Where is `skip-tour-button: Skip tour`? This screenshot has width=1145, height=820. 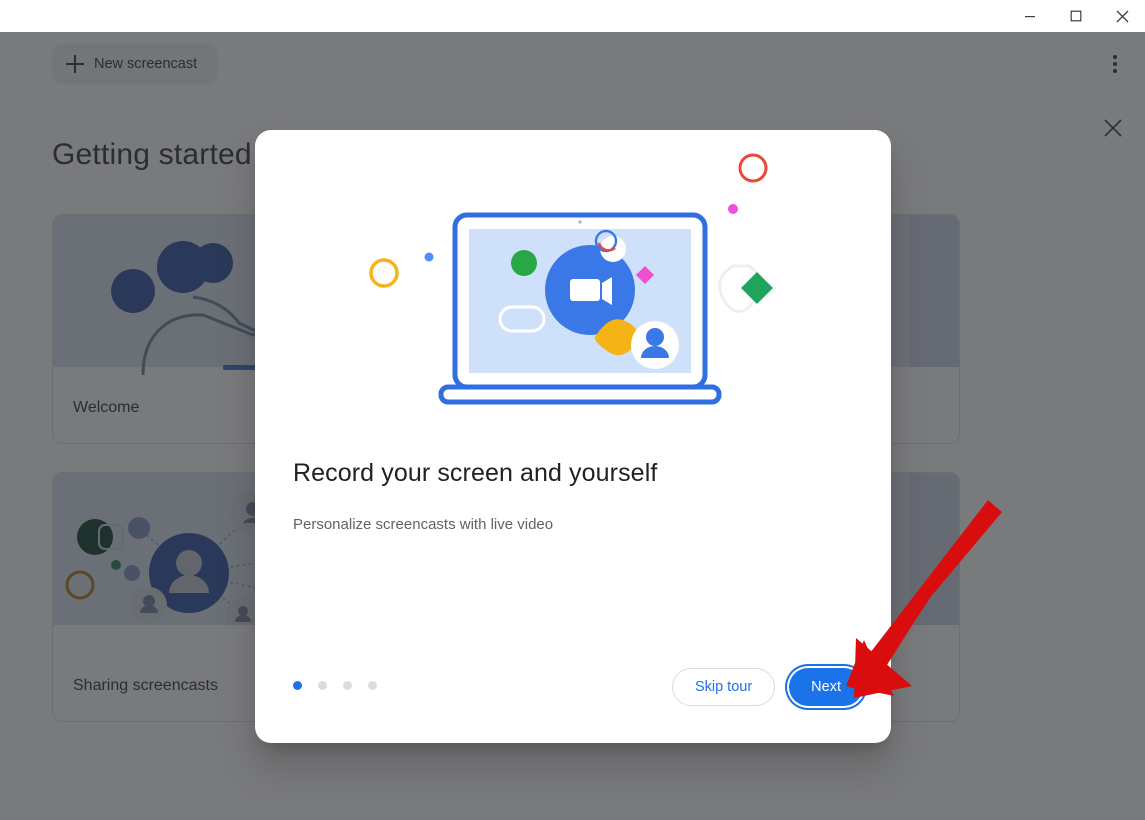 skip-tour-button: Skip tour is located at coordinates (723, 687).